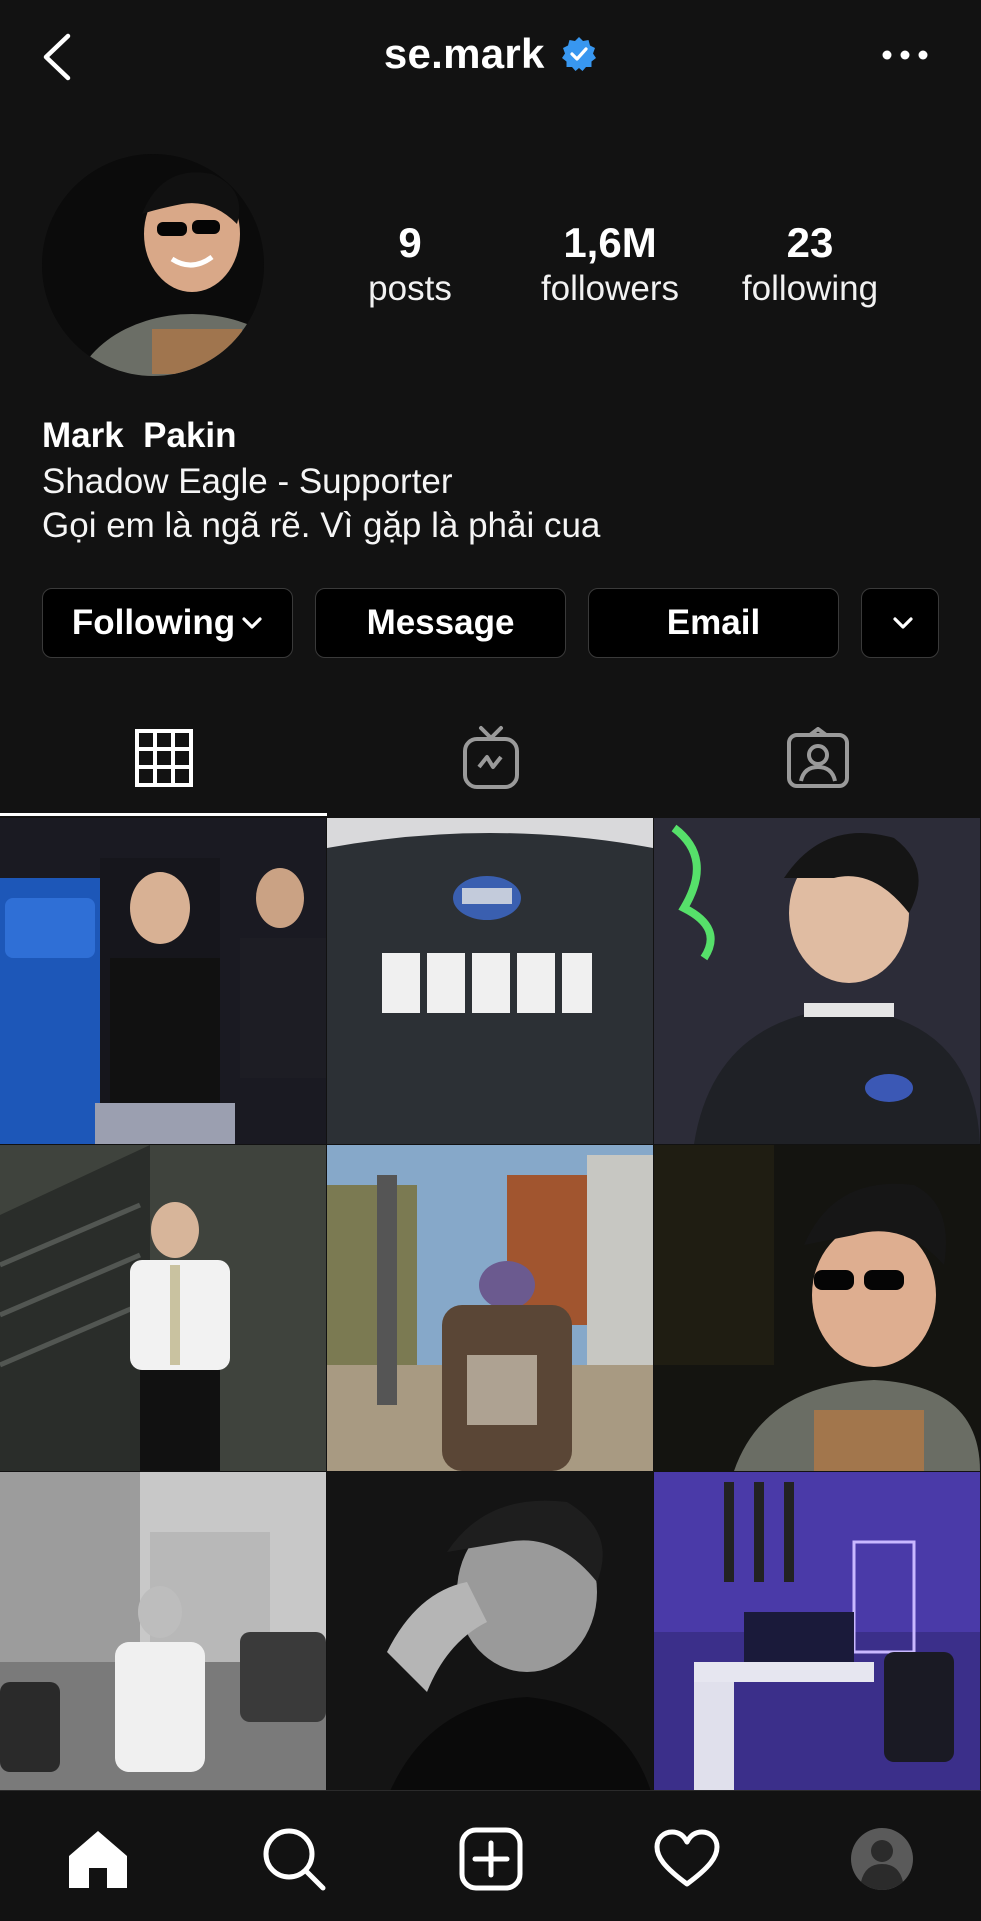  I want to click on following-count: 23, so click(810, 242).